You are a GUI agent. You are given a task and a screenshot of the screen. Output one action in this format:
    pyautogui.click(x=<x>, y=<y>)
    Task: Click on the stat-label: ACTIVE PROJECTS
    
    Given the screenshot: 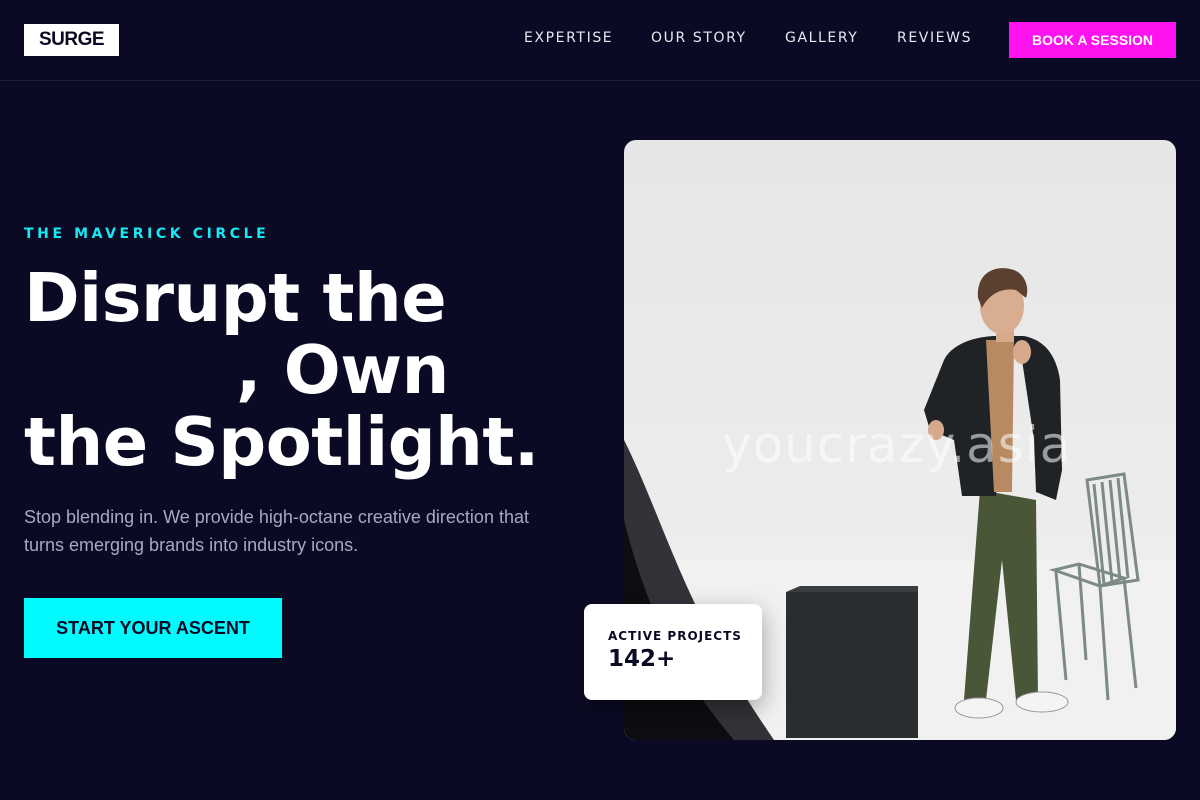 What is the action you would take?
    pyautogui.click(x=675, y=636)
    